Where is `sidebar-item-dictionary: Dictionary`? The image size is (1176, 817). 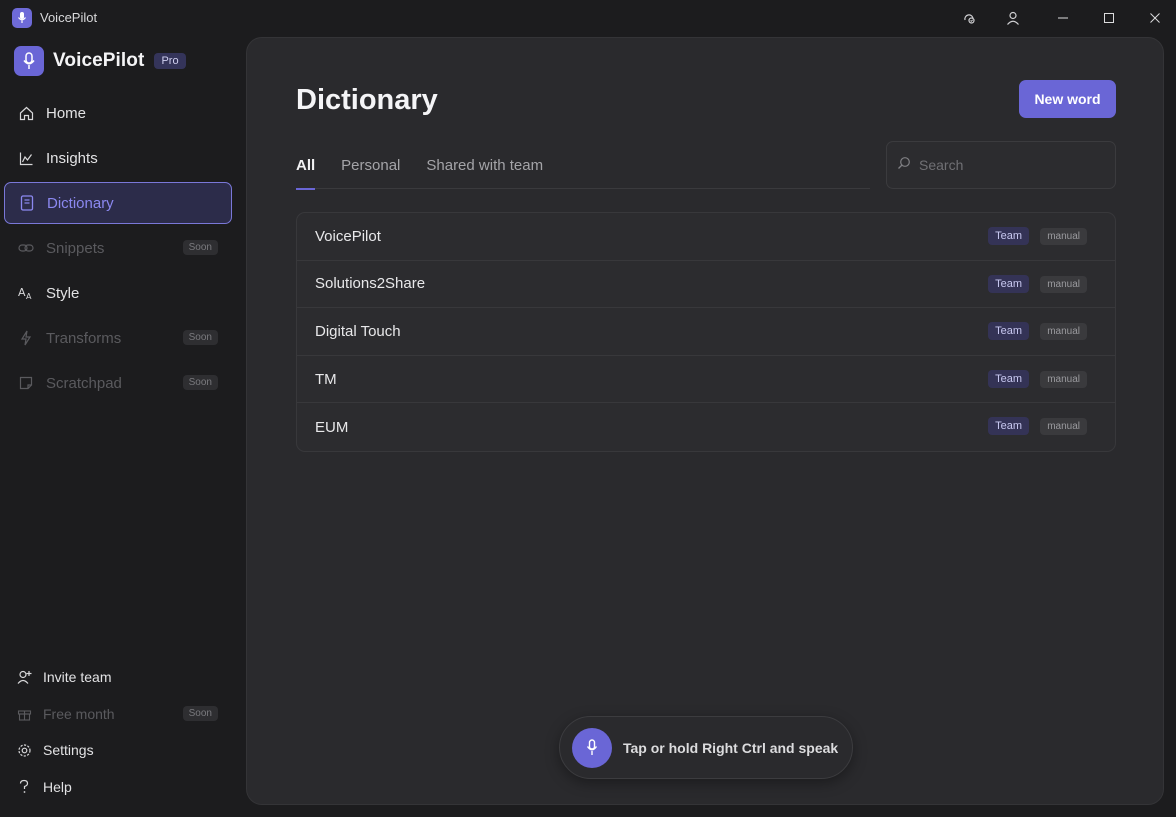
sidebar-item-dictionary: Dictionary is located at coordinates (118, 203).